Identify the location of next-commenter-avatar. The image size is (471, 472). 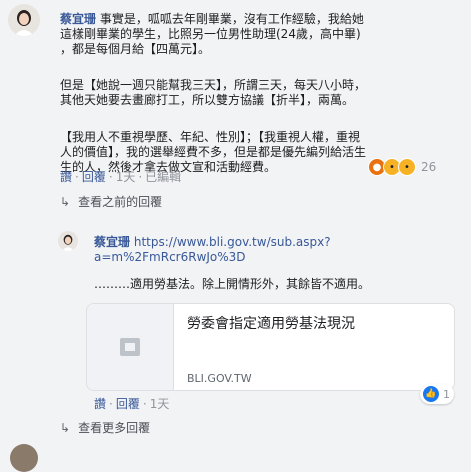
(24, 458).